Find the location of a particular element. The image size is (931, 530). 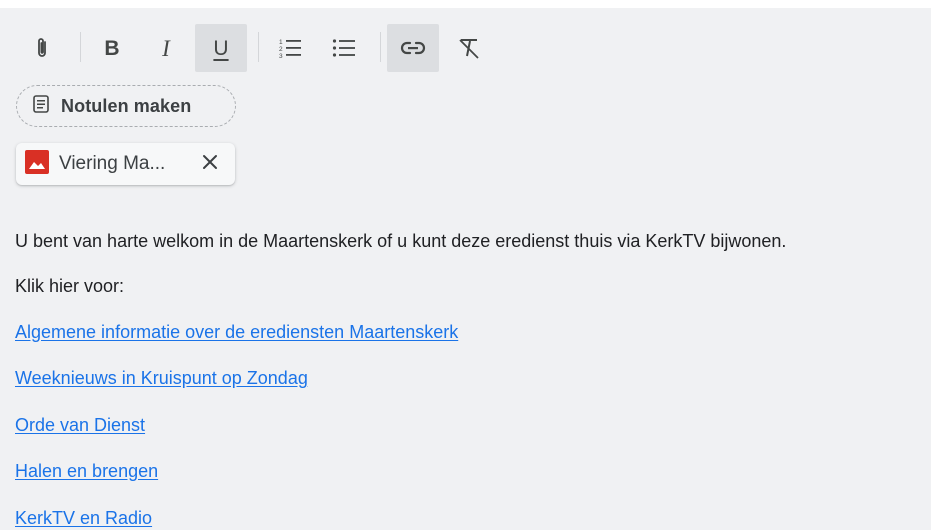

italic-button: I is located at coordinates (166, 48).